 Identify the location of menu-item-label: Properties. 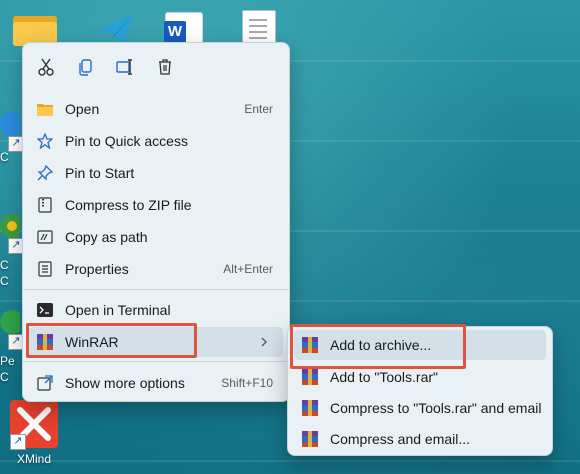
(97, 269).